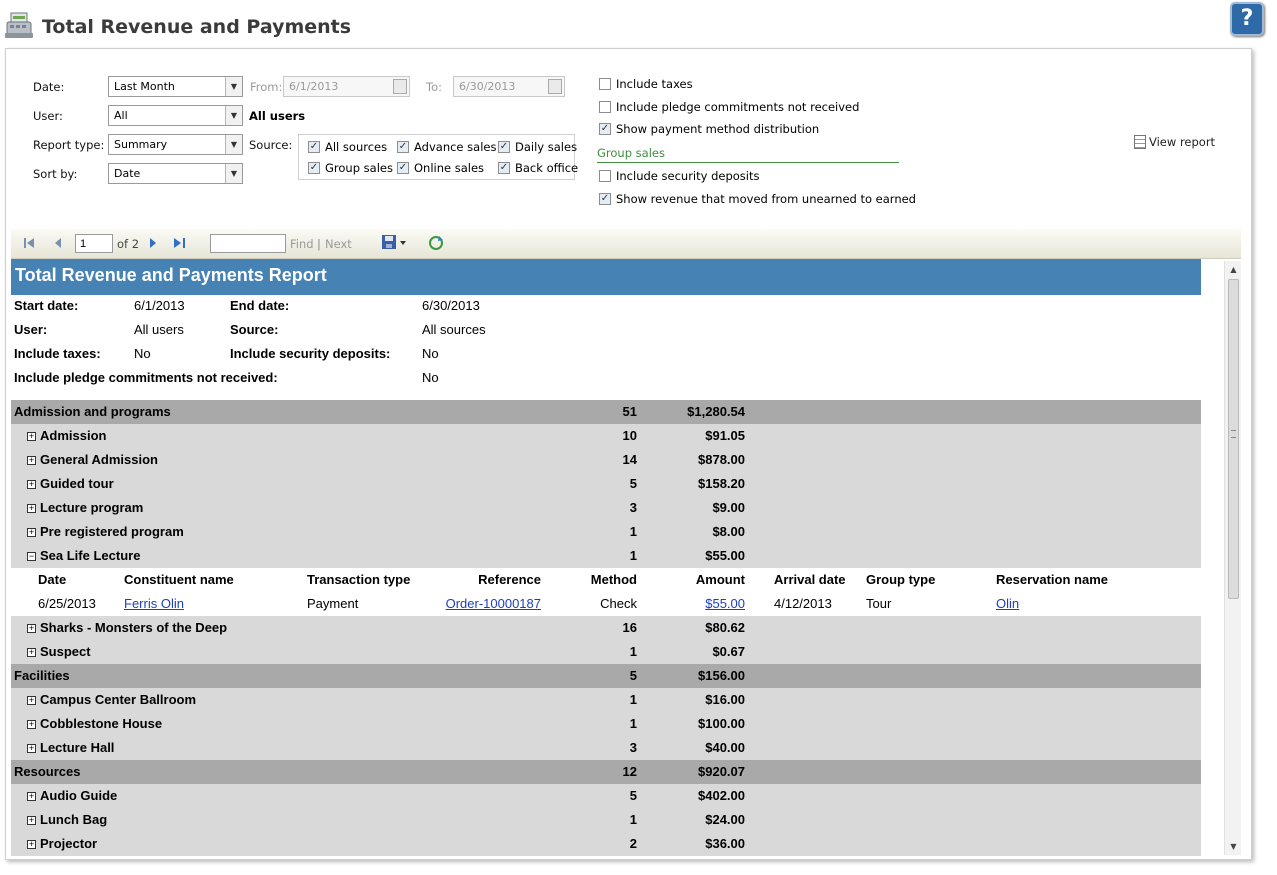 The width and height of the screenshot is (1277, 875). Describe the element at coordinates (1007, 603) in the screenshot. I see `reservation-link: Olin` at that location.